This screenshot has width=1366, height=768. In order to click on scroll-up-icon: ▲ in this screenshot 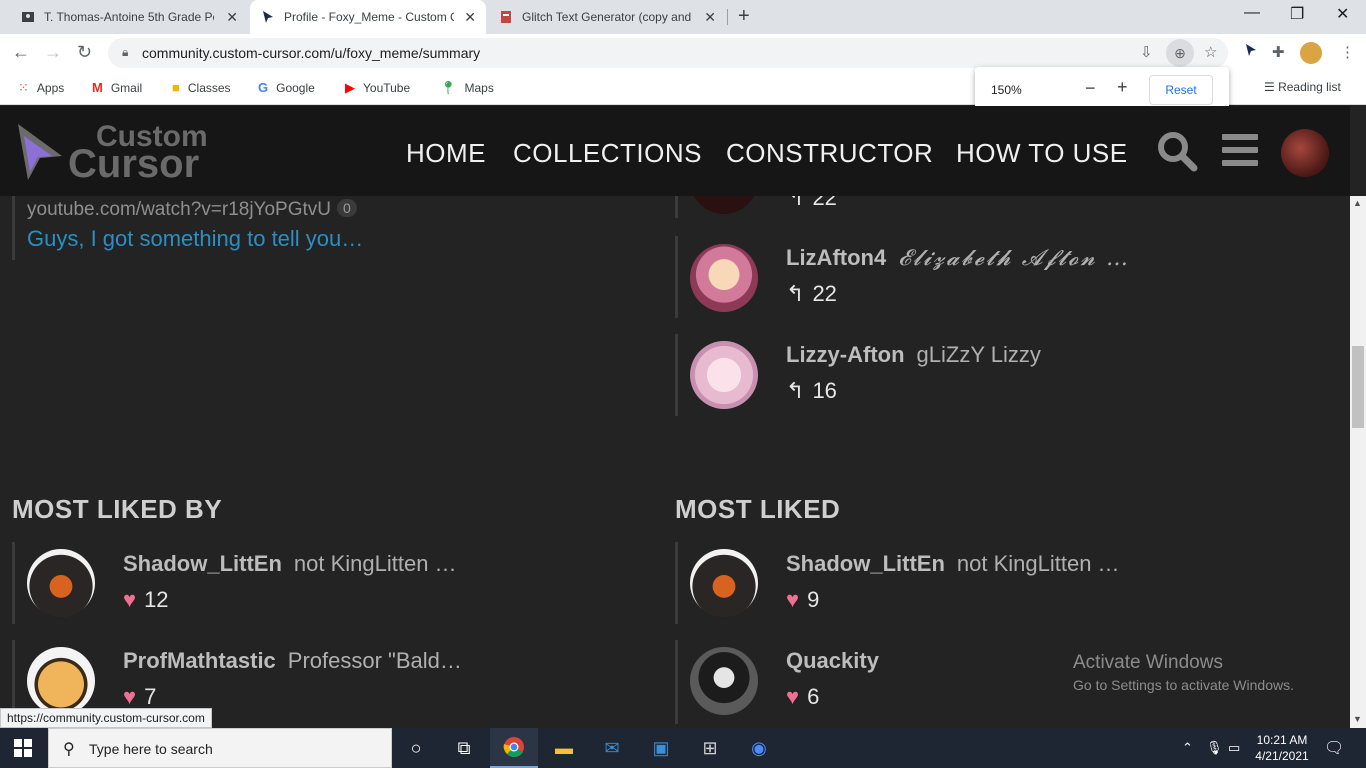, I will do `click(1357, 203)`.